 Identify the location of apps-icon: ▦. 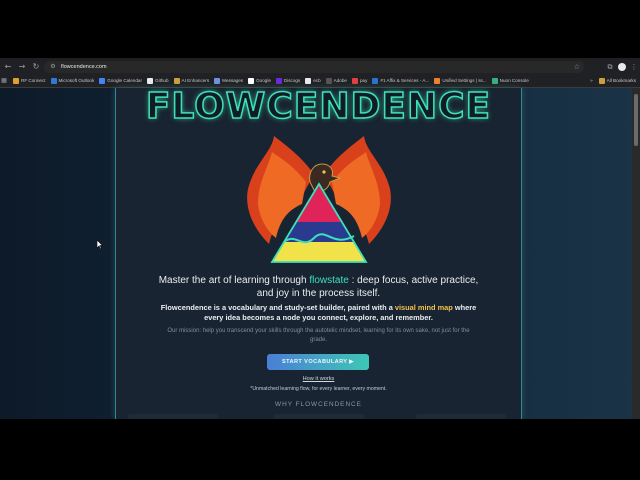
(4, 81).